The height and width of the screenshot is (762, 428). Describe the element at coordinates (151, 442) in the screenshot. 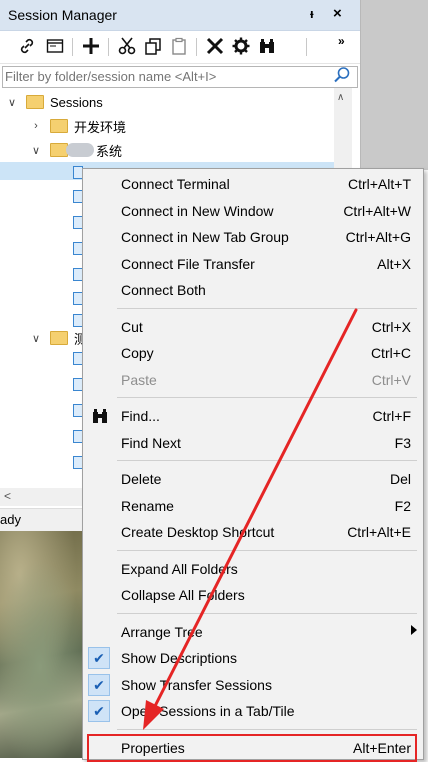

I see `menu-item-label: Find Next` at that location.